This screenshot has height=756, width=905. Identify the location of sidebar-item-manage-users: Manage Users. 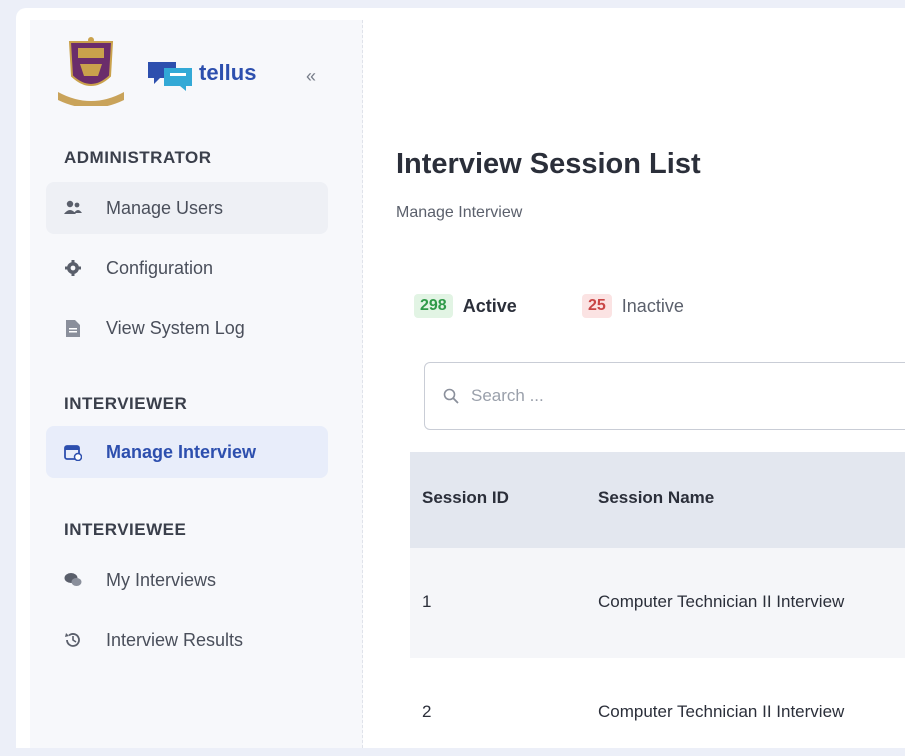
(187, 208).